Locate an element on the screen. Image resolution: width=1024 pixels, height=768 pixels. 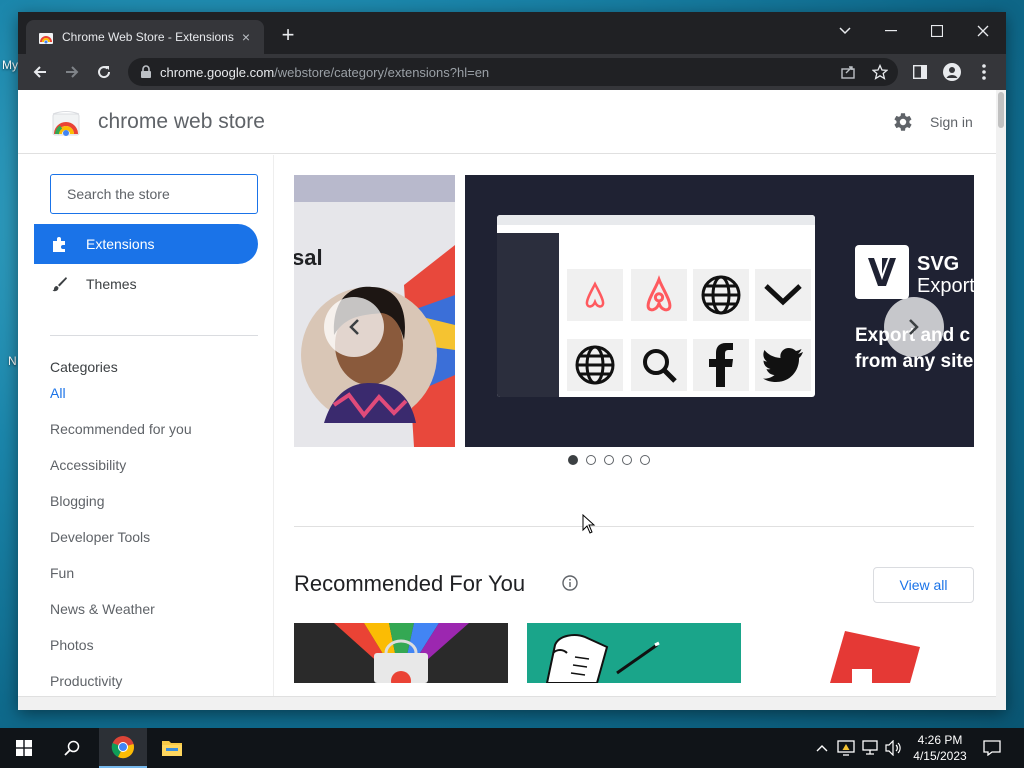
reload-icon is located at coordinates (104, 72).